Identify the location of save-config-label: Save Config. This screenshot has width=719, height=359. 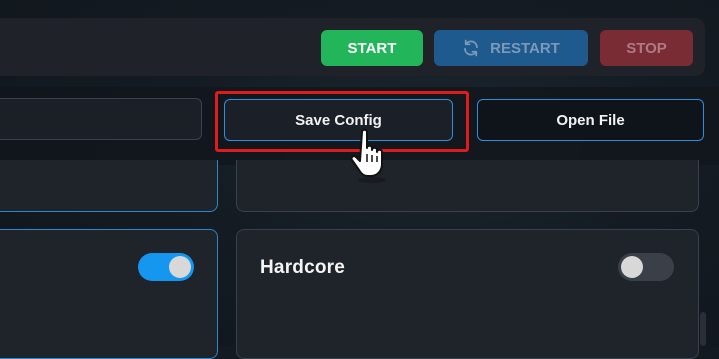
(338, 120).